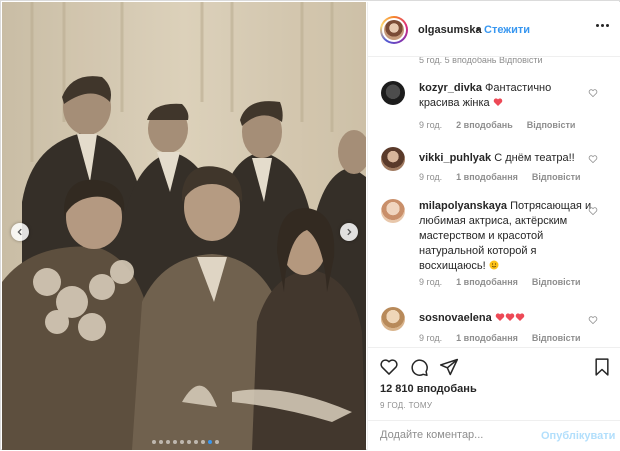  I want to click on comment-meta: 9 год. 2 вподобань Відповісти, so click(497, 125).